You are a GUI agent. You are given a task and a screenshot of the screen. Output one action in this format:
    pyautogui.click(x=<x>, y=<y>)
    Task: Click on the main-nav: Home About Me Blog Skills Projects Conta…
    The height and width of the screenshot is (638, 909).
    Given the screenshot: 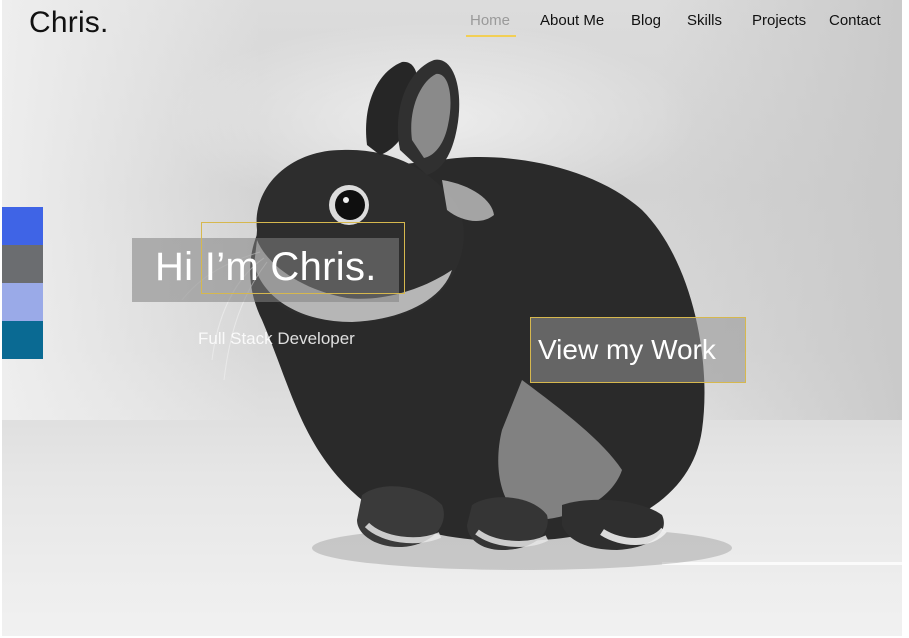 What is the action you would take?
    pyautogui.click(x=454, y=27)
    